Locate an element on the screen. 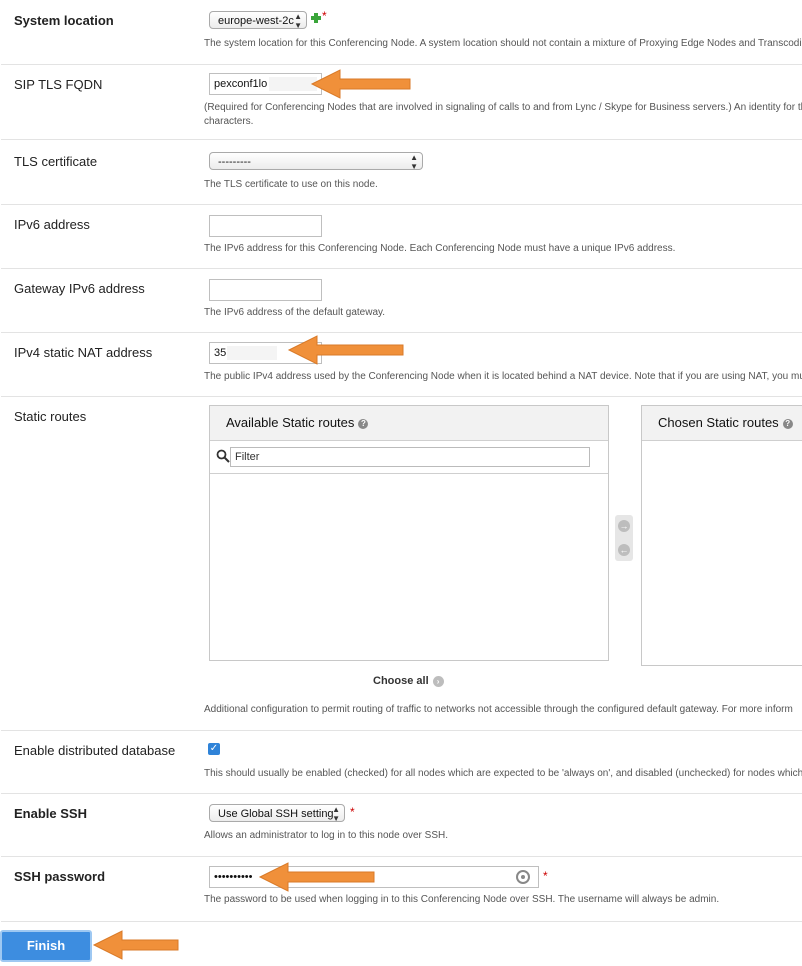 The width and height of the screenshot is (802, 966). gateway-ipv6-input is located at coordinates (265, 290).